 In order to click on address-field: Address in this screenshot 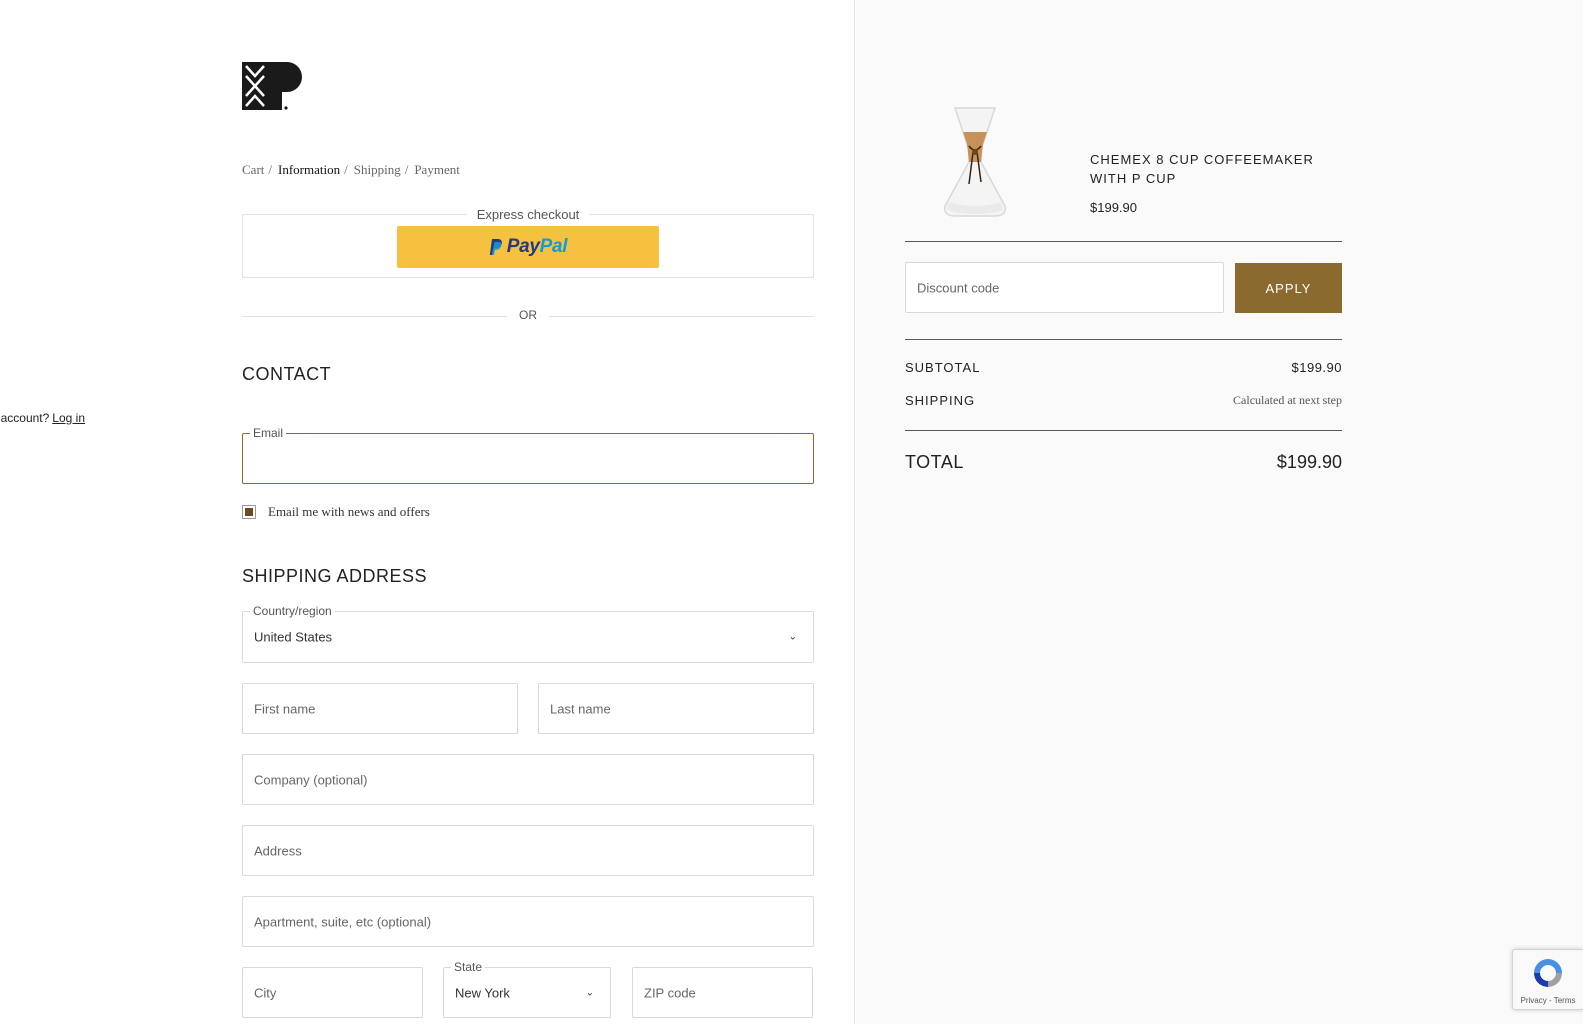, I will do `click(528, 850)`.